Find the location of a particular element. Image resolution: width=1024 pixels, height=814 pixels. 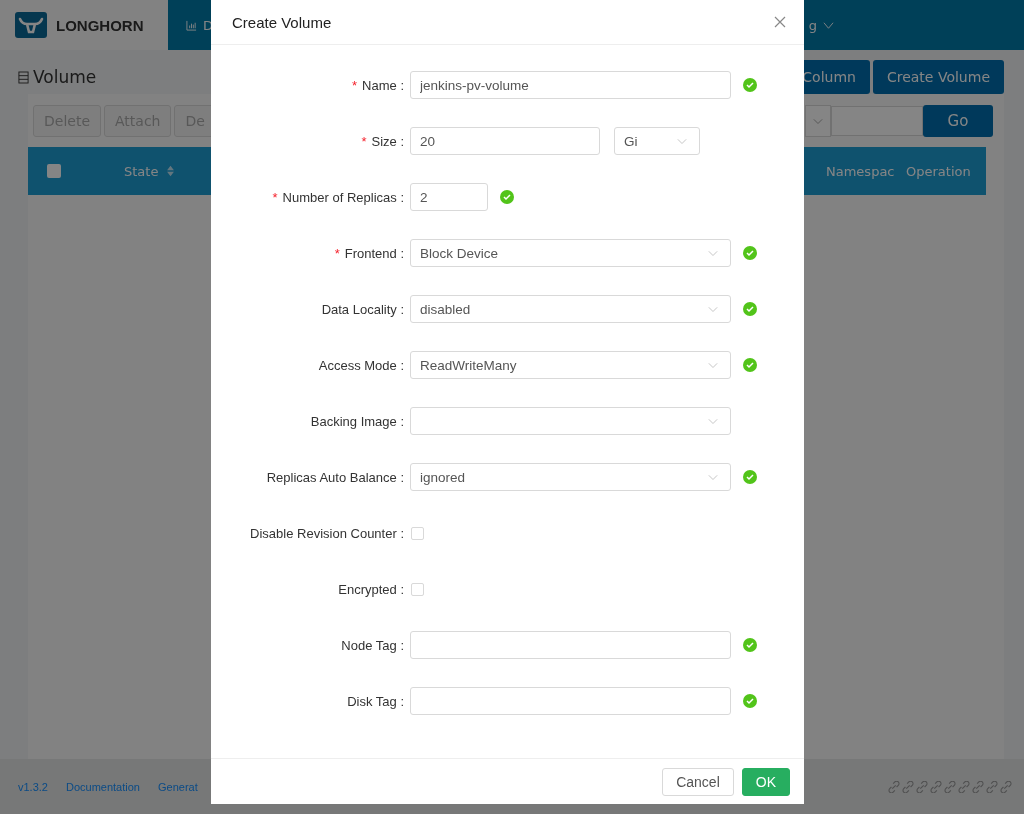

select-field: disabled is located at coordinates (570, 309).